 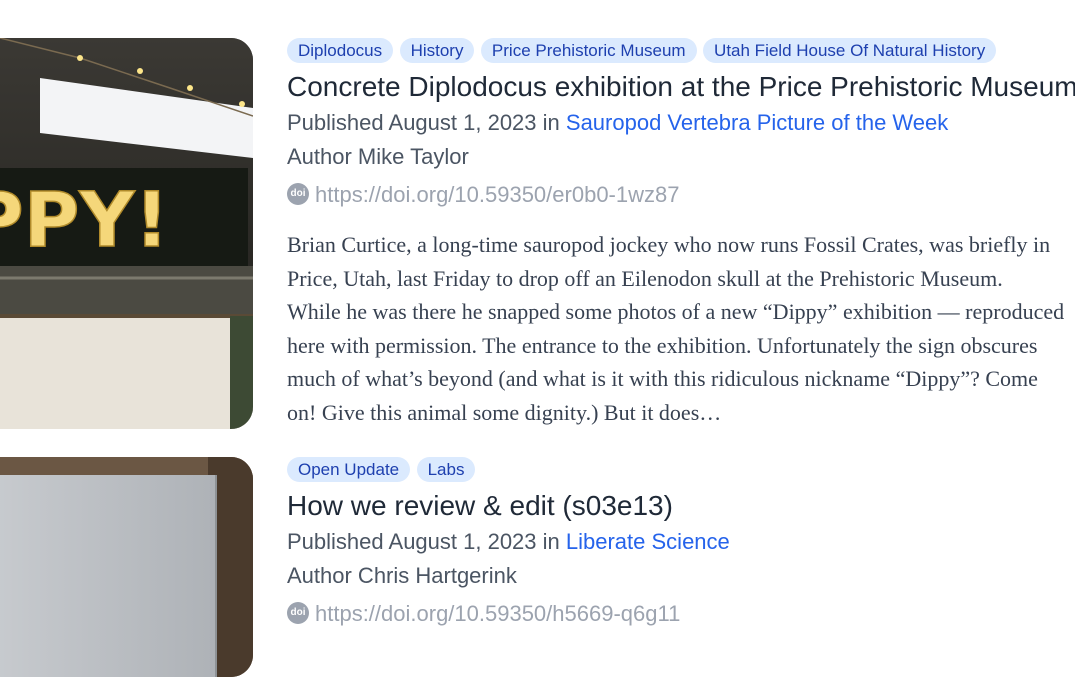 I want to click on tag: History, so click(x=437, y=50).